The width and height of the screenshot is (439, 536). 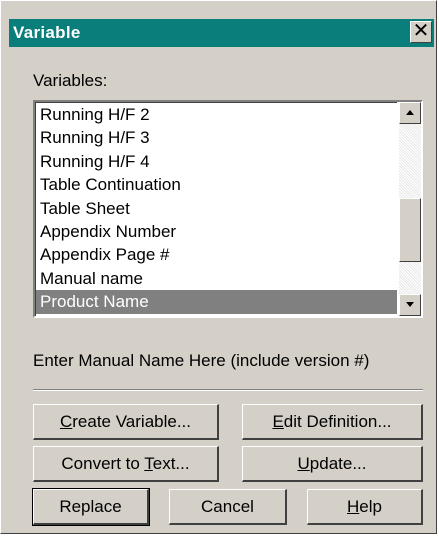 I want to click on scroll-down-arrow-icon, so click(x=410, y=304).